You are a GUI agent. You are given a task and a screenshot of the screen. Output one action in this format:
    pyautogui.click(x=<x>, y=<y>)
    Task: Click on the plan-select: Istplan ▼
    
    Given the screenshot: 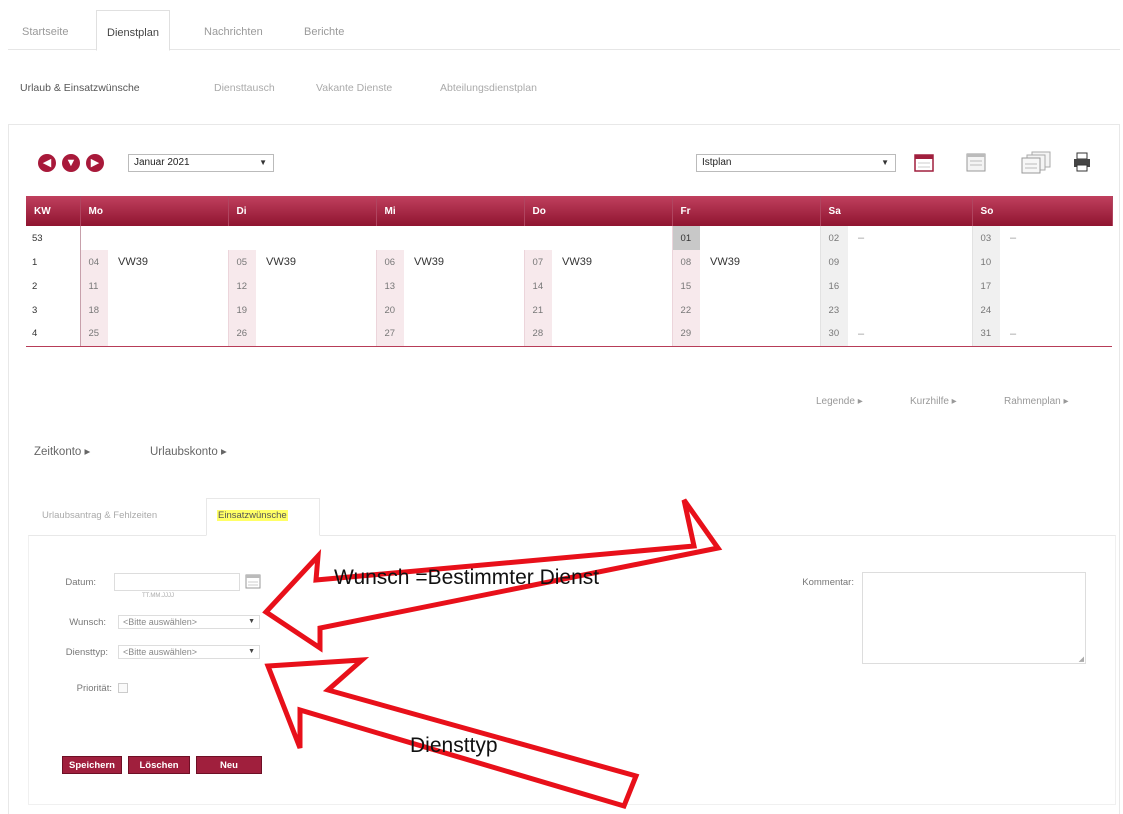 What is the action you would take?
    pyautogui.click(x=796, y=163)
    